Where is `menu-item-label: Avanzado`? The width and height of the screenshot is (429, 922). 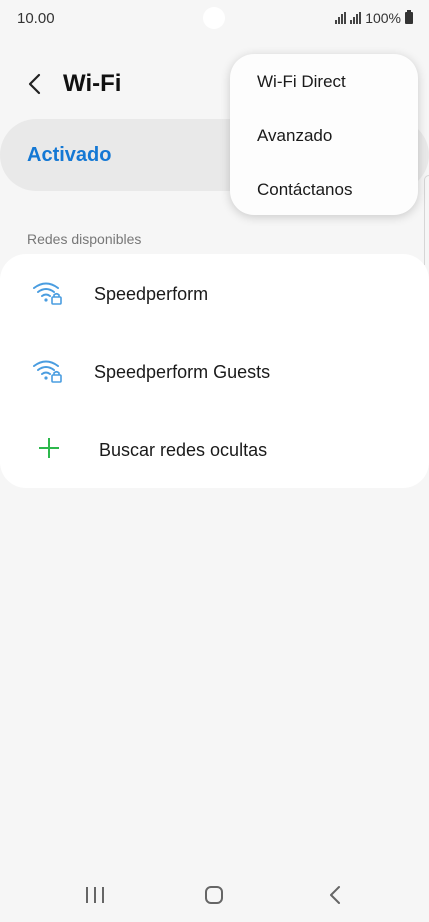 menu-item-label: Avanzado is located at coordinates (295, 135).